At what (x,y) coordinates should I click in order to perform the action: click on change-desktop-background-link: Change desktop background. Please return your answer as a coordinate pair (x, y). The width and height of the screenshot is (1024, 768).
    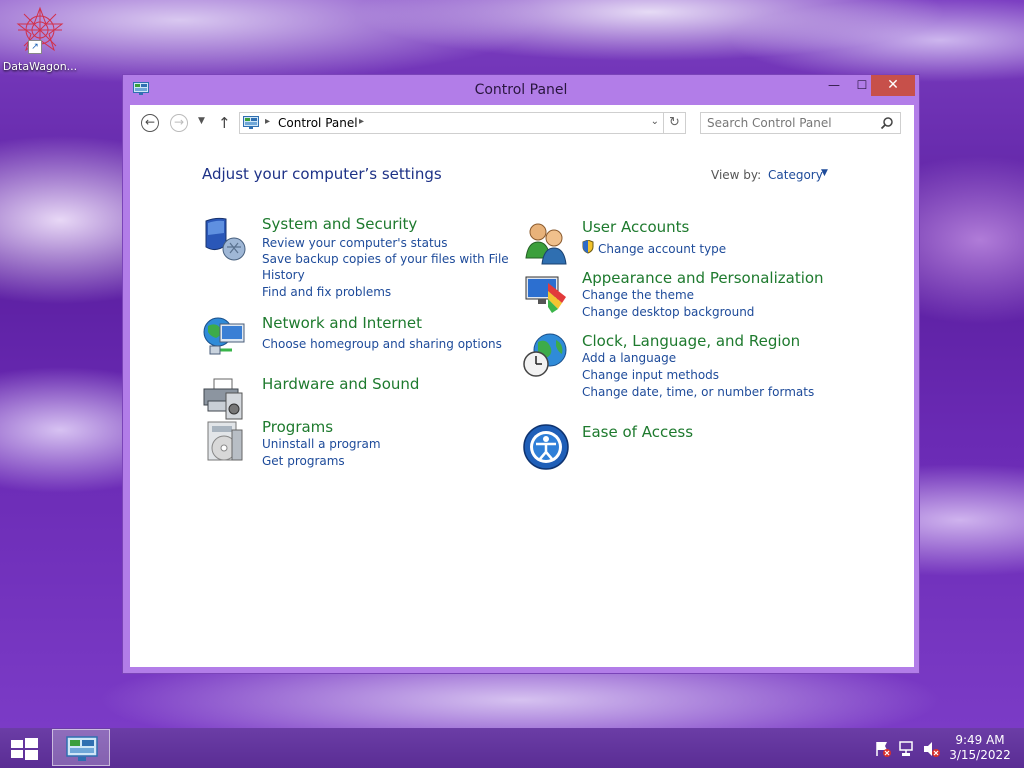
    Looking at the image, I should click on (668, 312).